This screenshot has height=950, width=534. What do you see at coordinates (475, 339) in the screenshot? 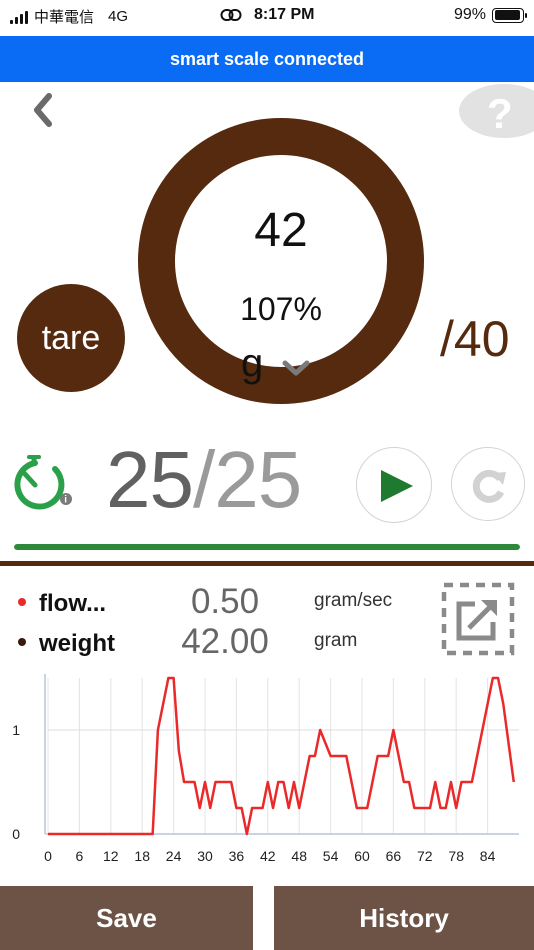
I see `target-weight: /40` at bounding box center [475, 339].